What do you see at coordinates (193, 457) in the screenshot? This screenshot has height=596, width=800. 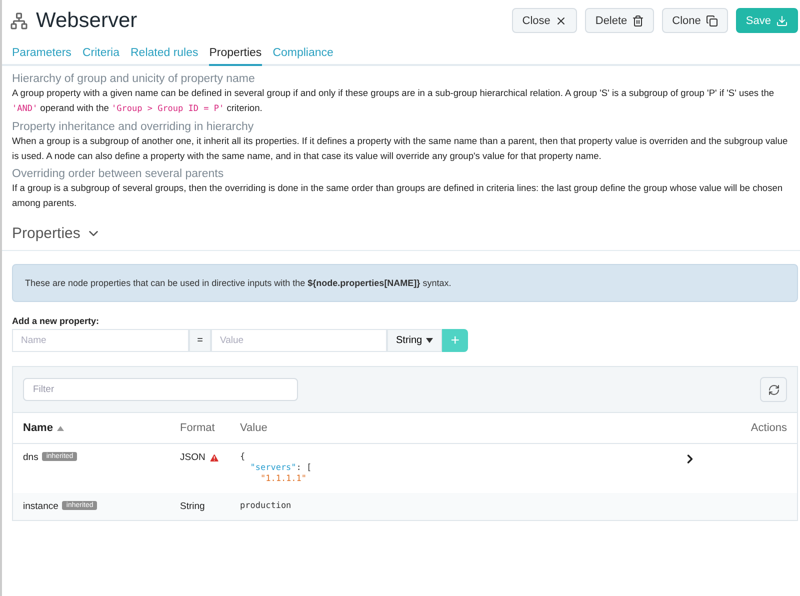 I see `format-label: JSON` at bounding box center [193, 457].